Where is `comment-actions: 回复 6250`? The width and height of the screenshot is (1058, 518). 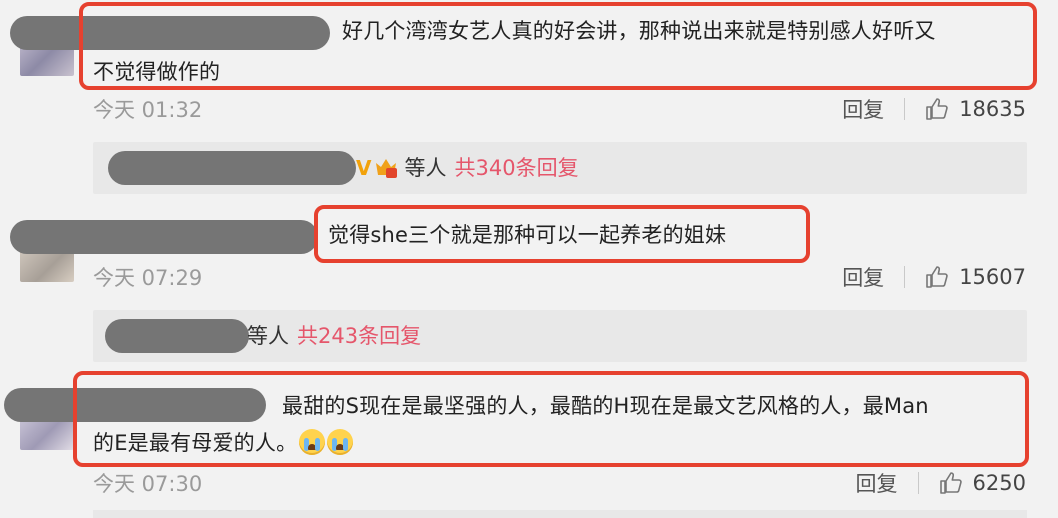
comment-actions: 回复 6250 is located at coordinates (941, 483).